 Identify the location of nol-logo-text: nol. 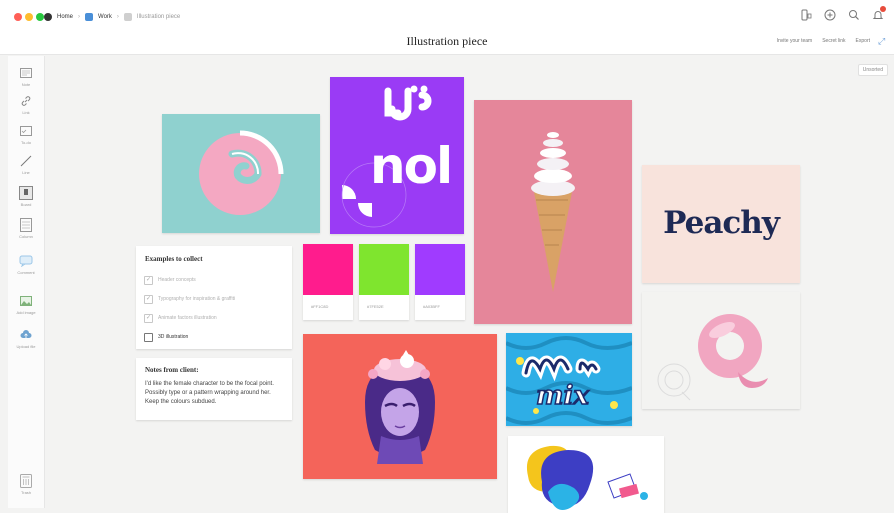
(411, 166).